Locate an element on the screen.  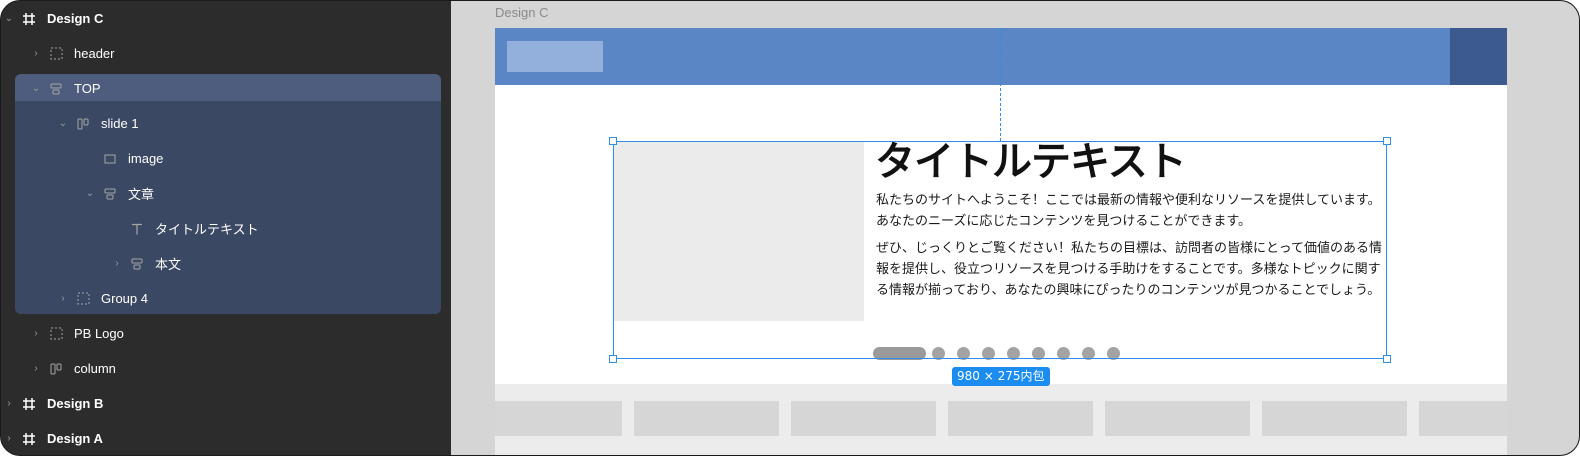
layer-label: Group 4 is located at coordinates (124, 298).